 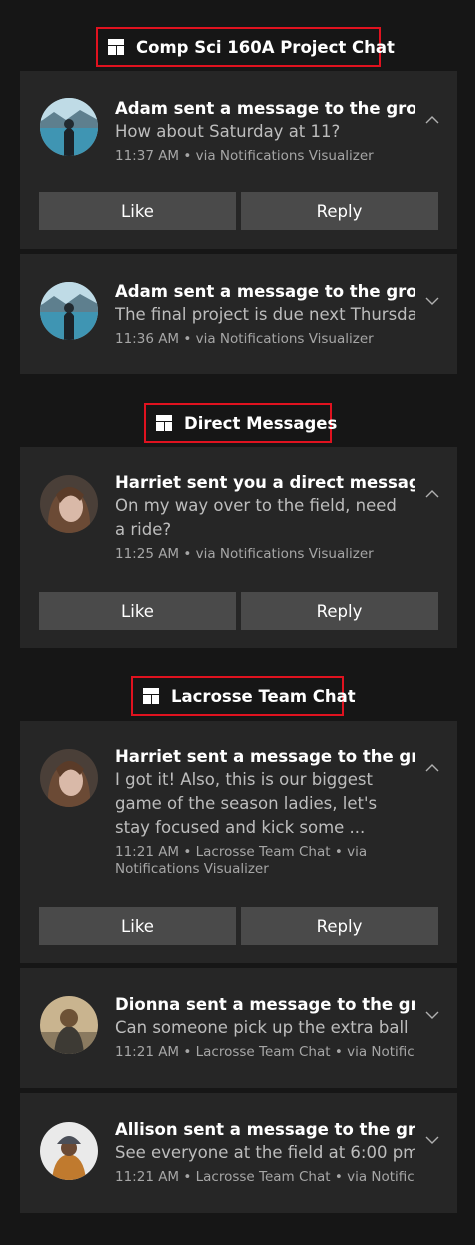 I want to click on avatar-dionna, so click(x=69, y=1025).